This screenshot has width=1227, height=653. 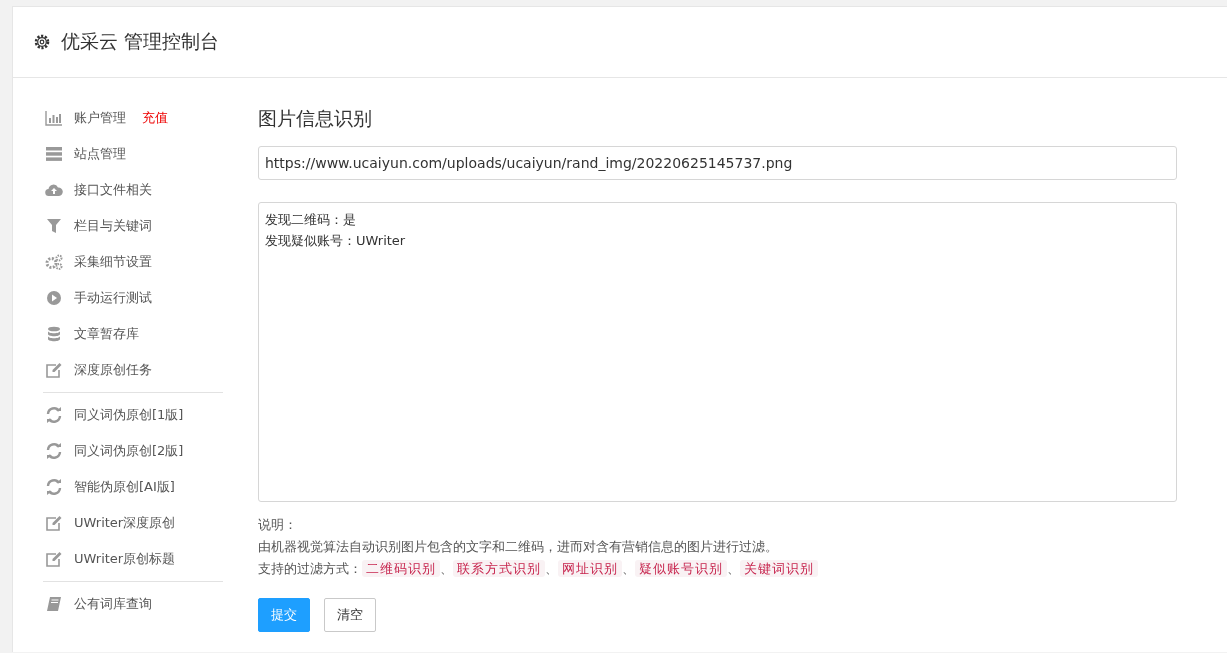 I want to click on notes-heading: 说明：, so click(x=277, y=524).